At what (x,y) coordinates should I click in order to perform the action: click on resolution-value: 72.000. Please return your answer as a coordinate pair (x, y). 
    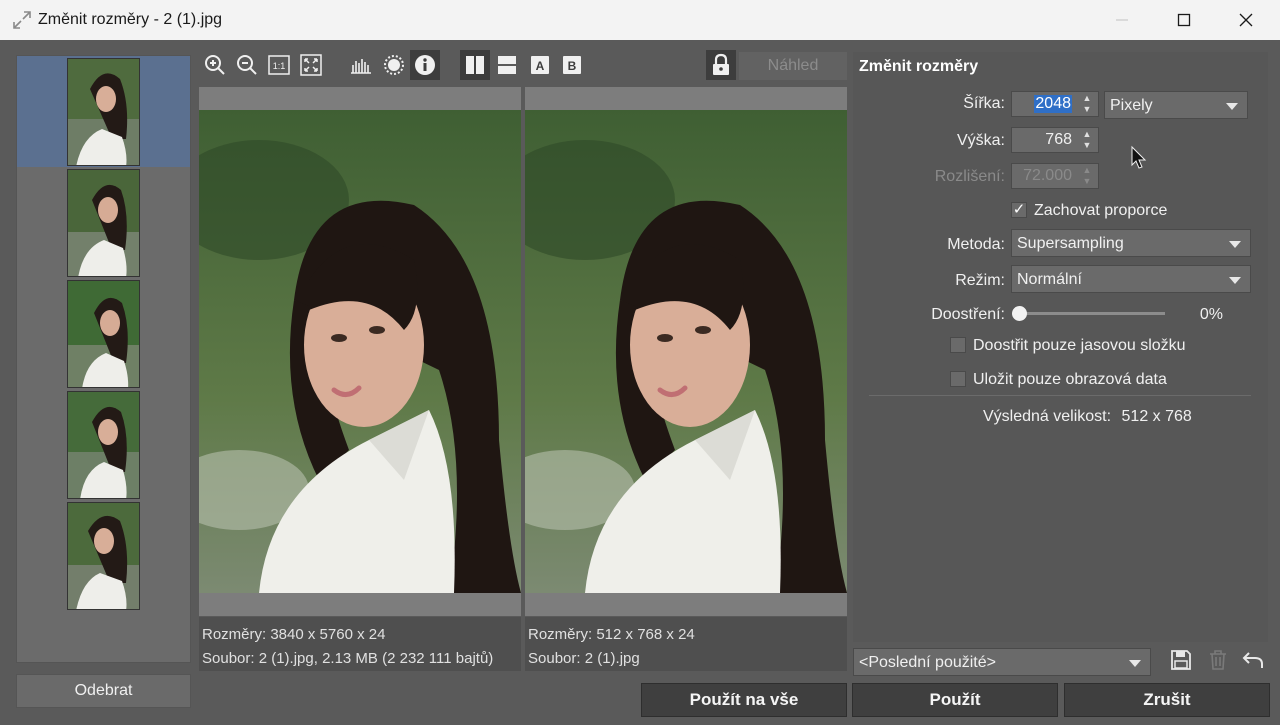
    Looking at the image, I should click on (1047, 175).